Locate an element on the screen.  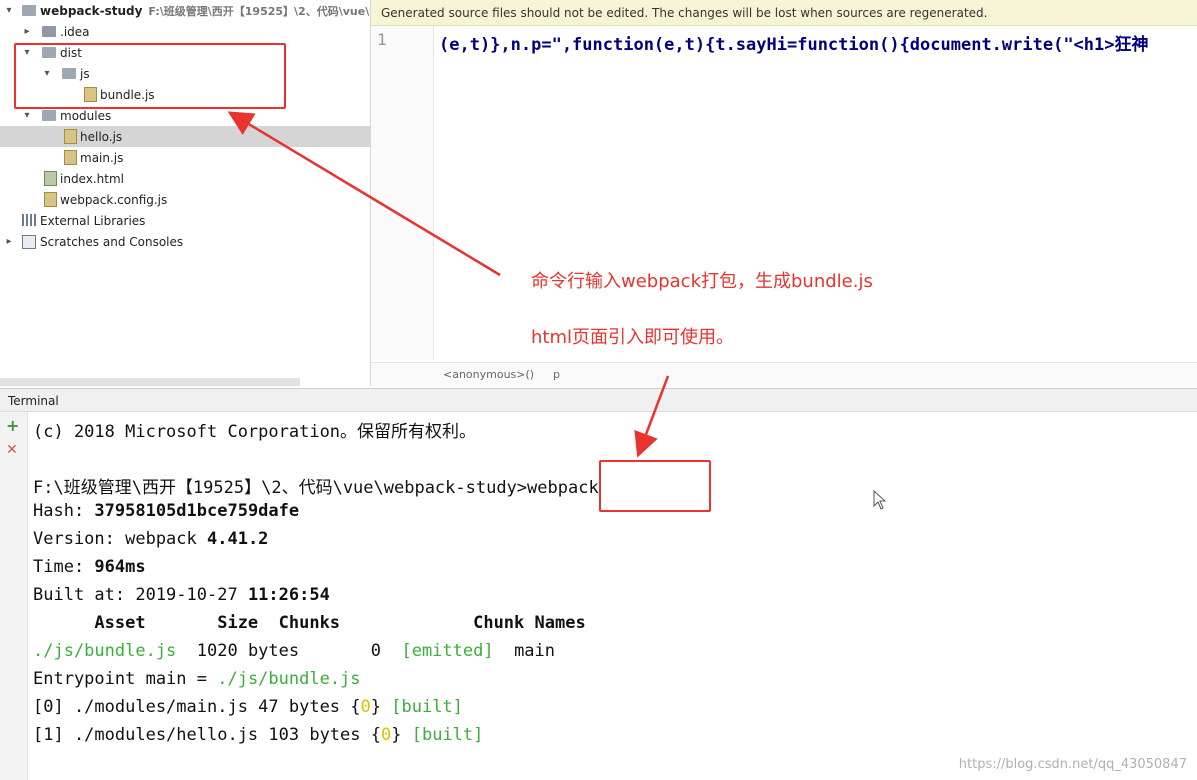
mouse-cursor-icon is located at coordinates (880, 500).